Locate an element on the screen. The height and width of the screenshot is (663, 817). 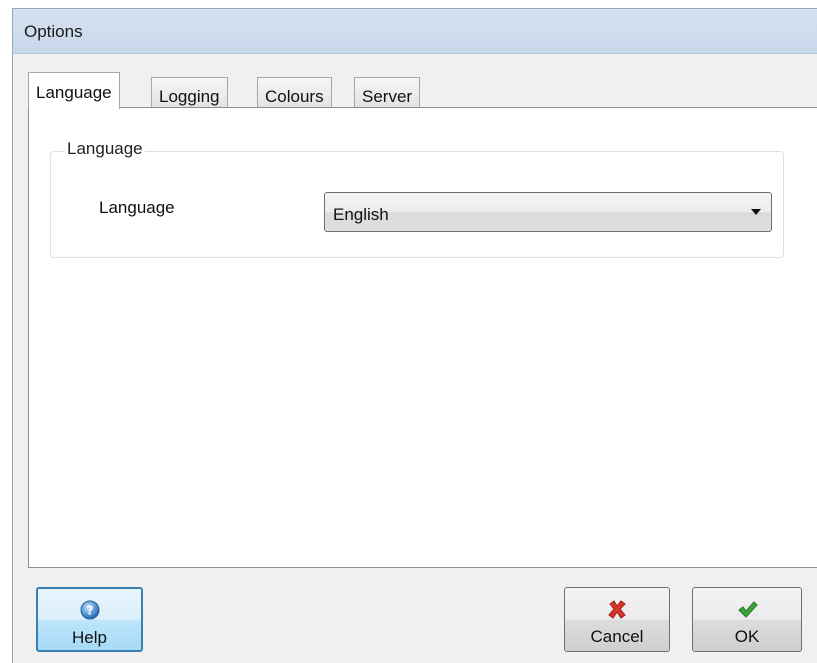
cancel-x-icon is located at coordinates (617, 609).